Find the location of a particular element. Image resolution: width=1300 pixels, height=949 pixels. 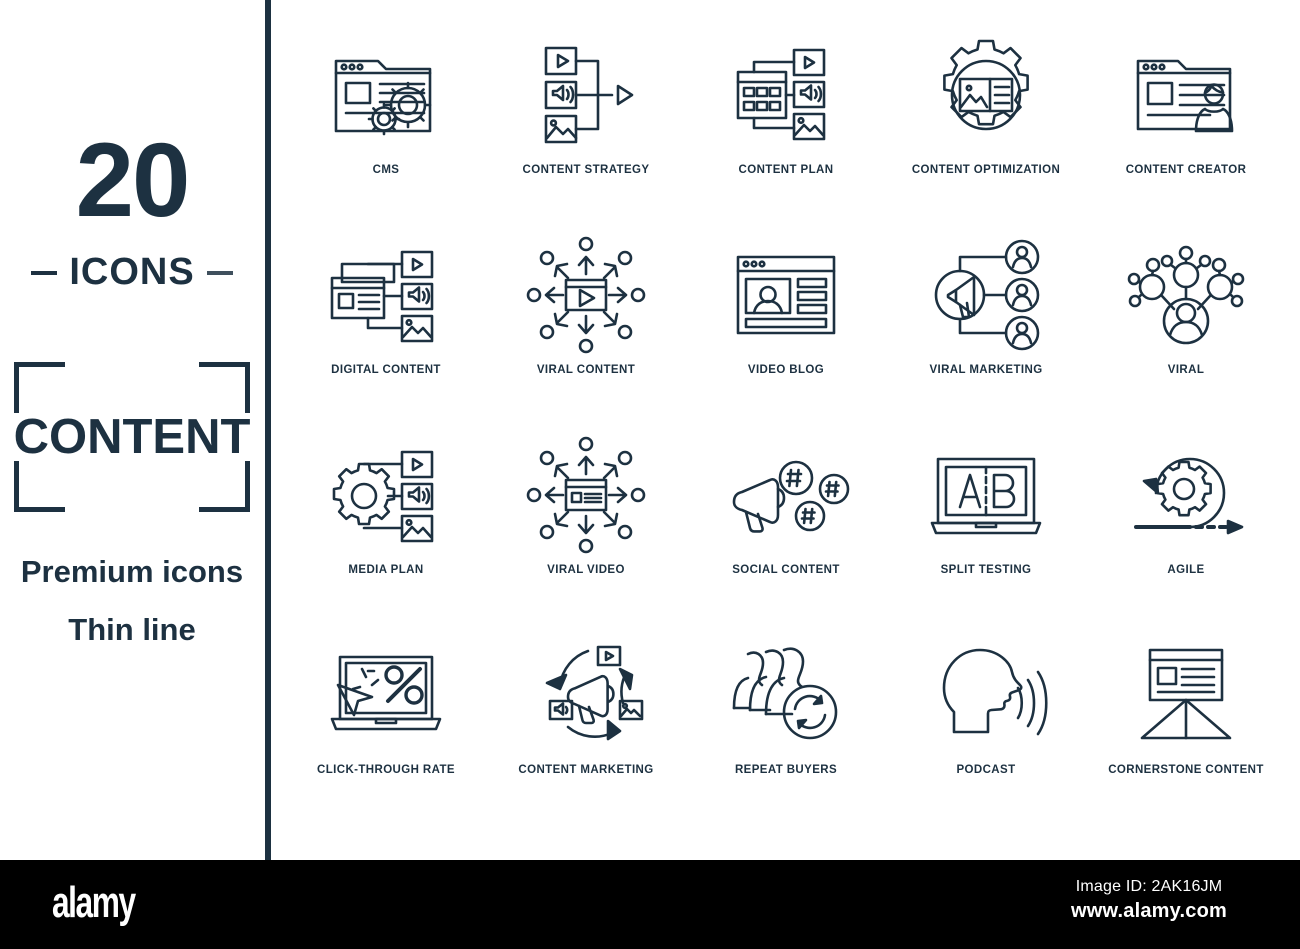

grid-item-agile: AGILE is located at coordinates (1186, 530).